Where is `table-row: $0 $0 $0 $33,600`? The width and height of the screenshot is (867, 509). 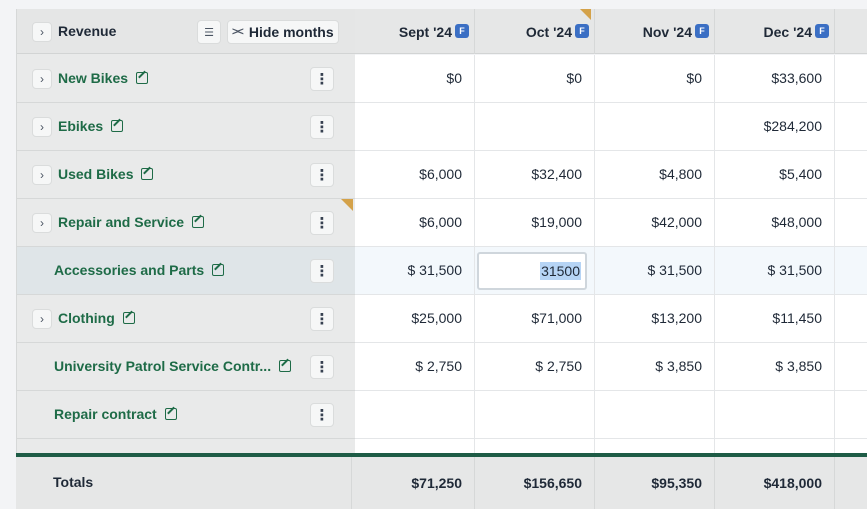 table-row: $0 $0 $0 $33,600 is located at coordinates (611, 79).